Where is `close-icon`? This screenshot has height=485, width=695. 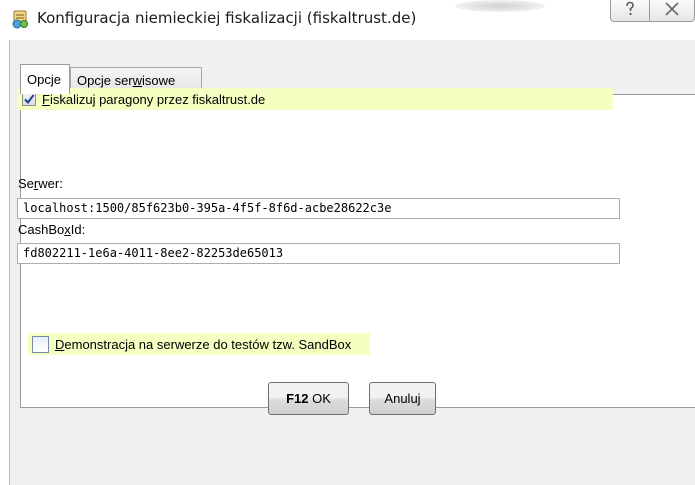
close-icon is located at coordinates (672, 10).